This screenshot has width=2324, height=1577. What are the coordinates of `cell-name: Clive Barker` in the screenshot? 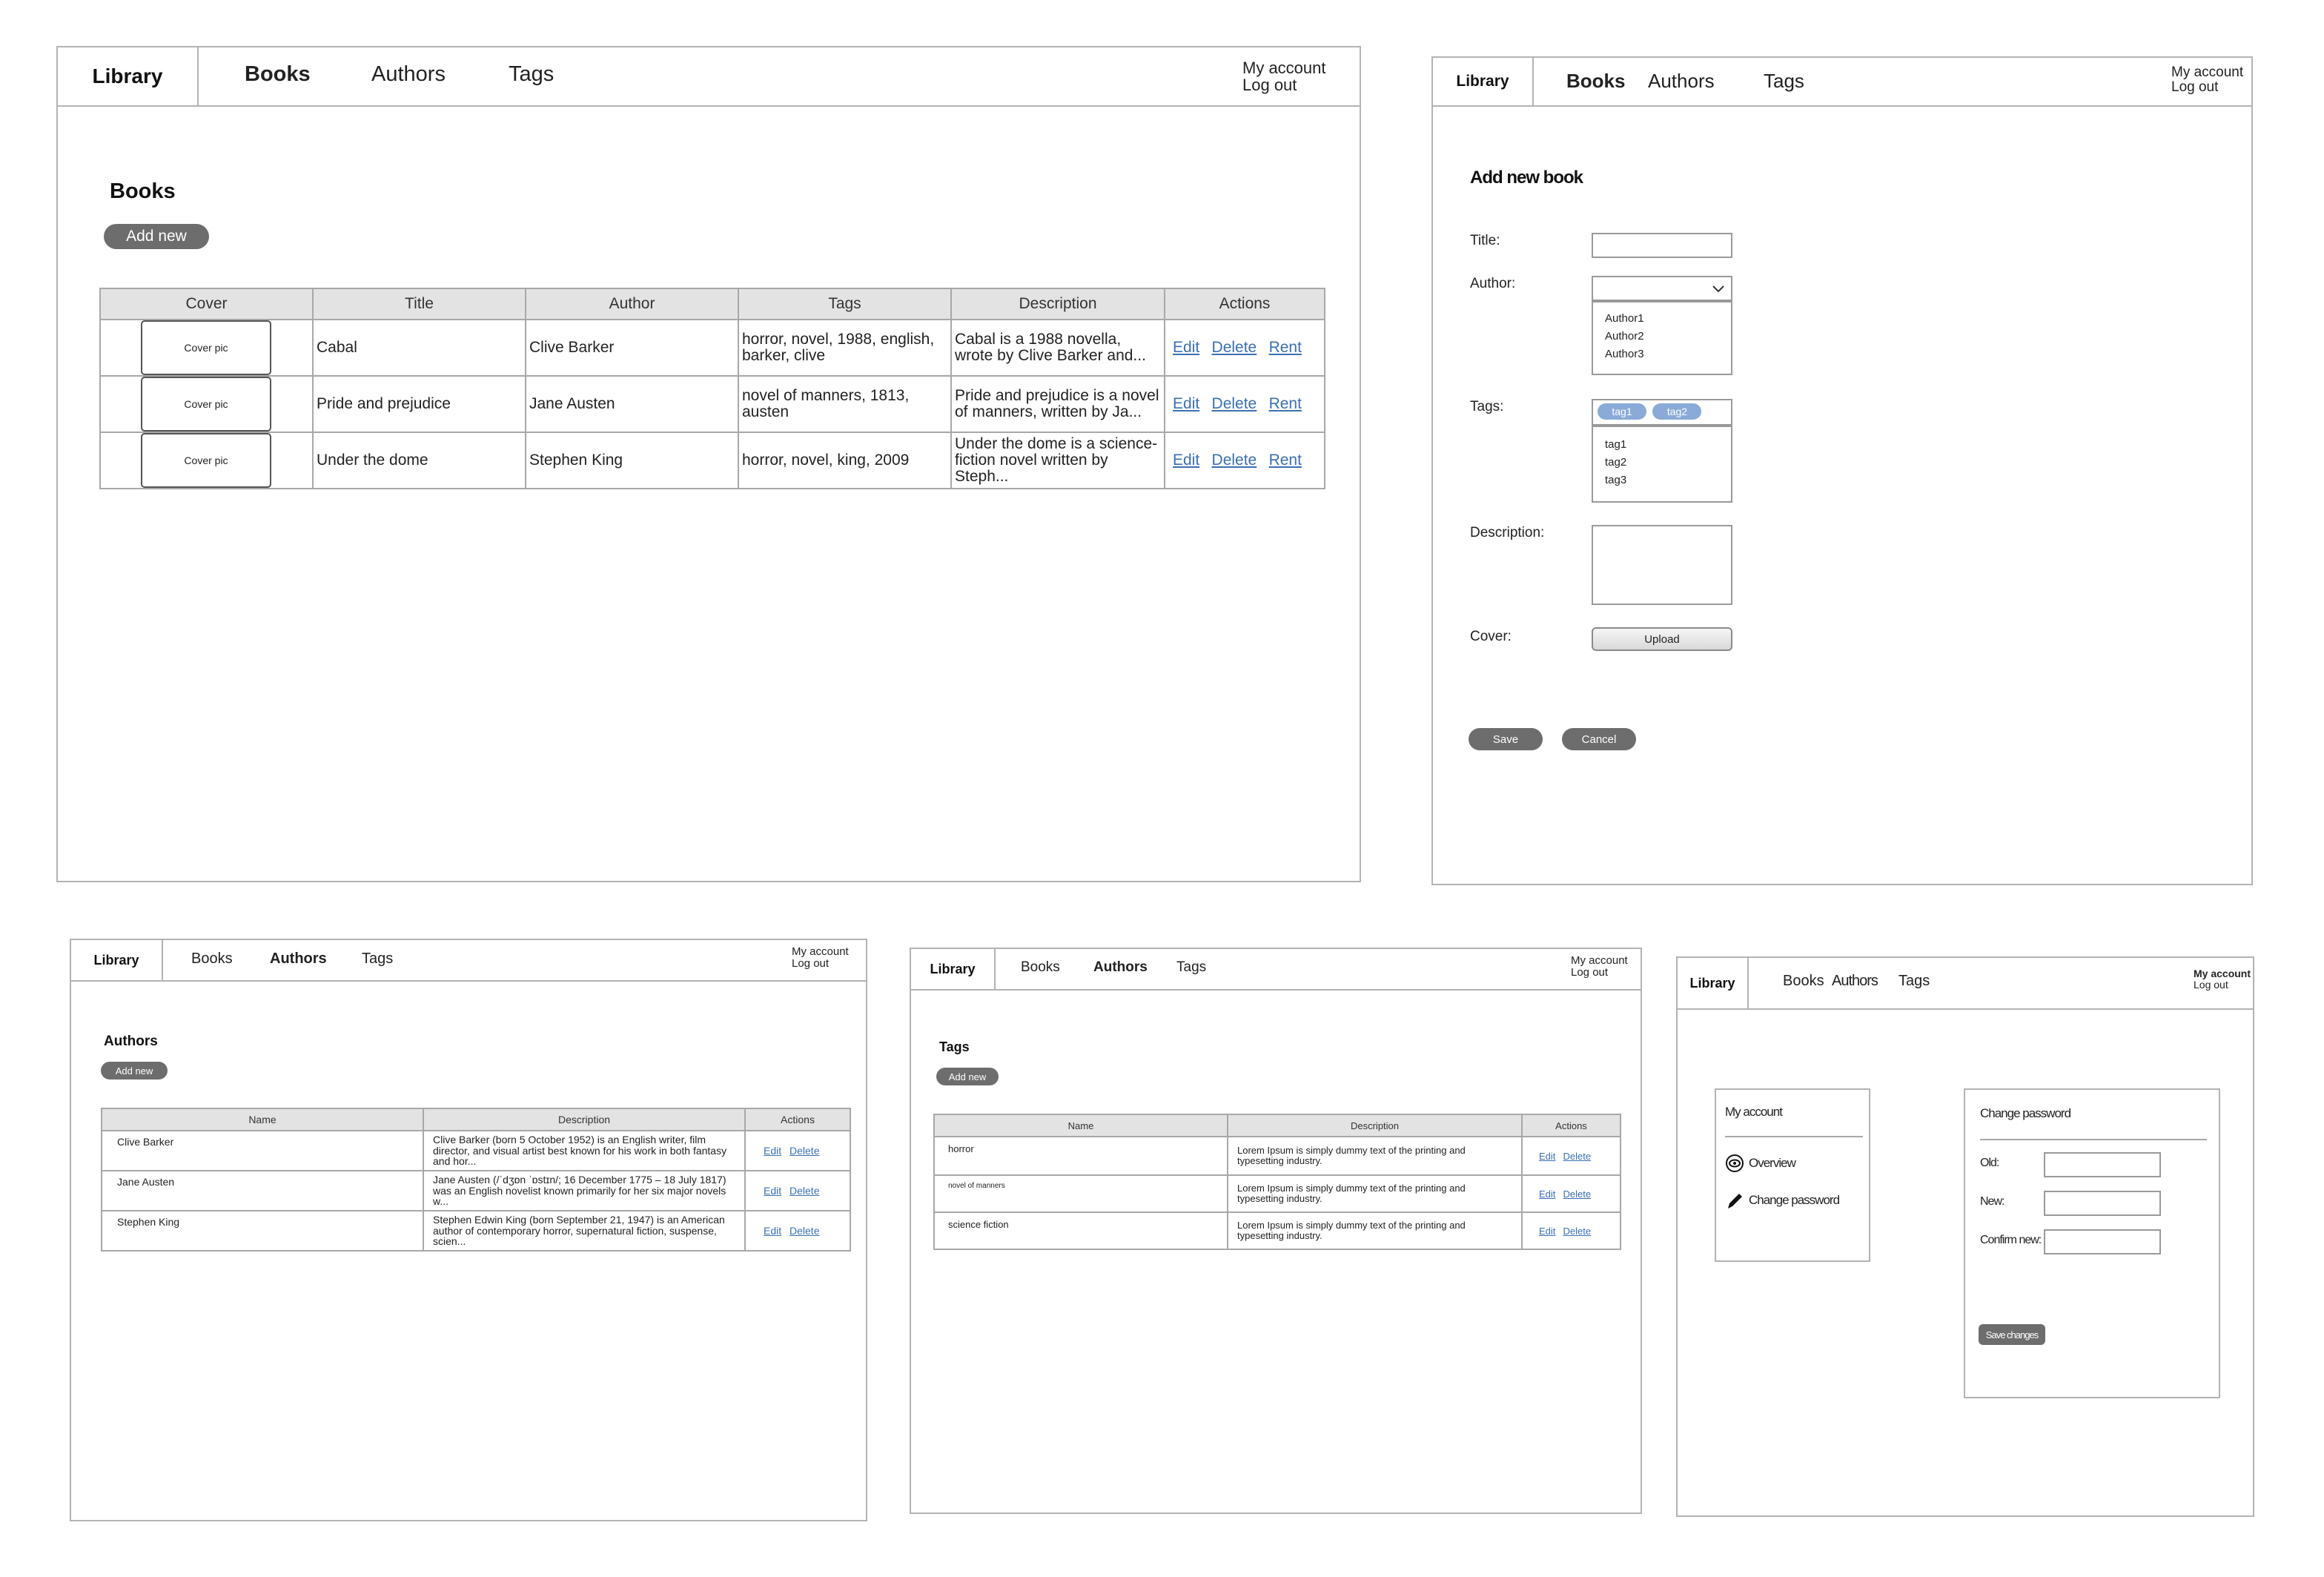 It's located at (262, 1150).